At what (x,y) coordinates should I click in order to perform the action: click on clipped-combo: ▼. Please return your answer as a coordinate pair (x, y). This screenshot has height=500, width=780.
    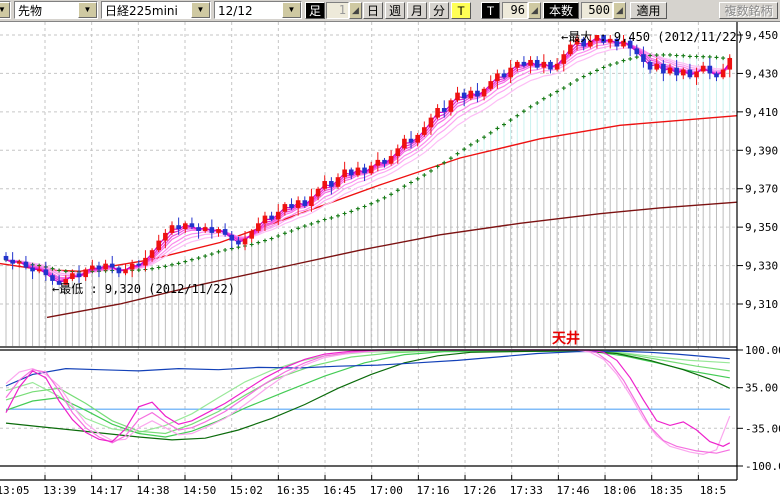
    Looking at the image, I should click on (5, 10).